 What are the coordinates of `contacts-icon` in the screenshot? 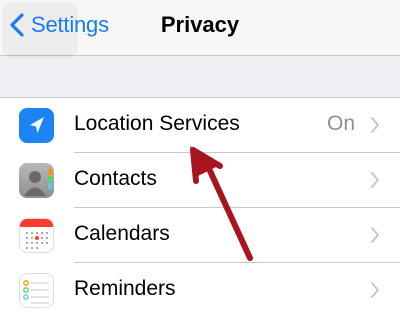 It's located at (36, 180).